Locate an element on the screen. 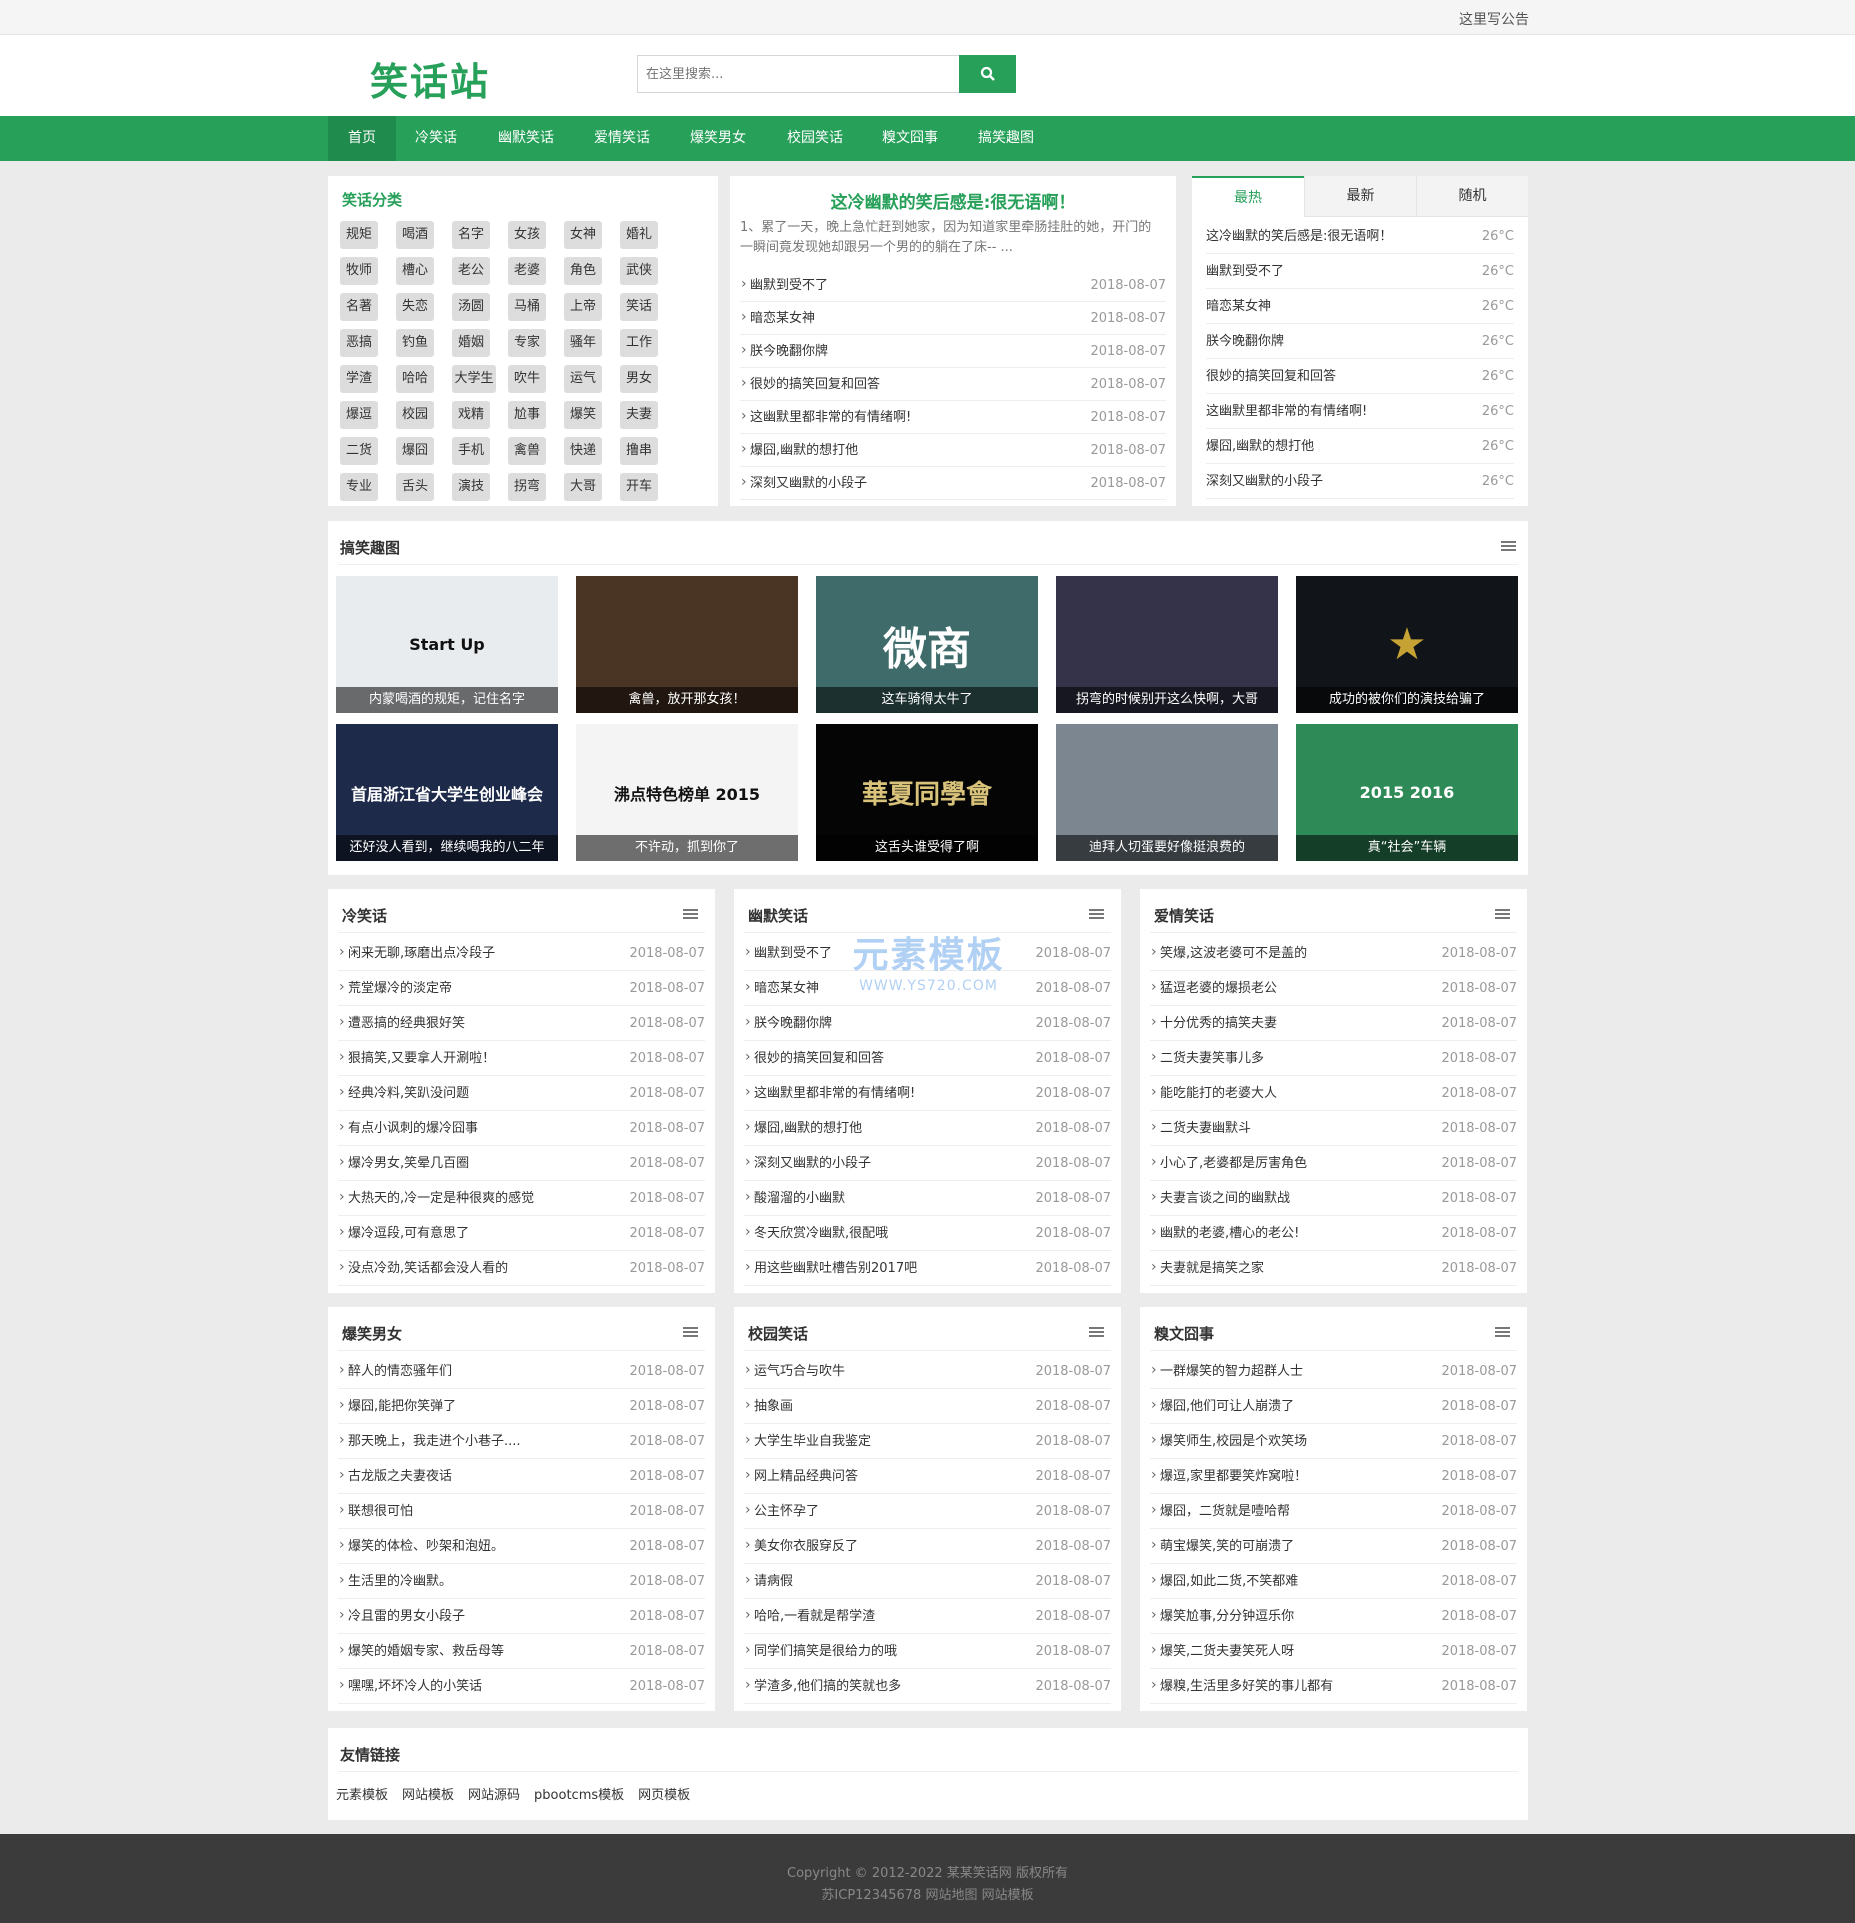 The image size is (1855, 1923). item-title: 爆糗,生活里多好笑的事儿都有 is located at coordinates (1242, 1686).